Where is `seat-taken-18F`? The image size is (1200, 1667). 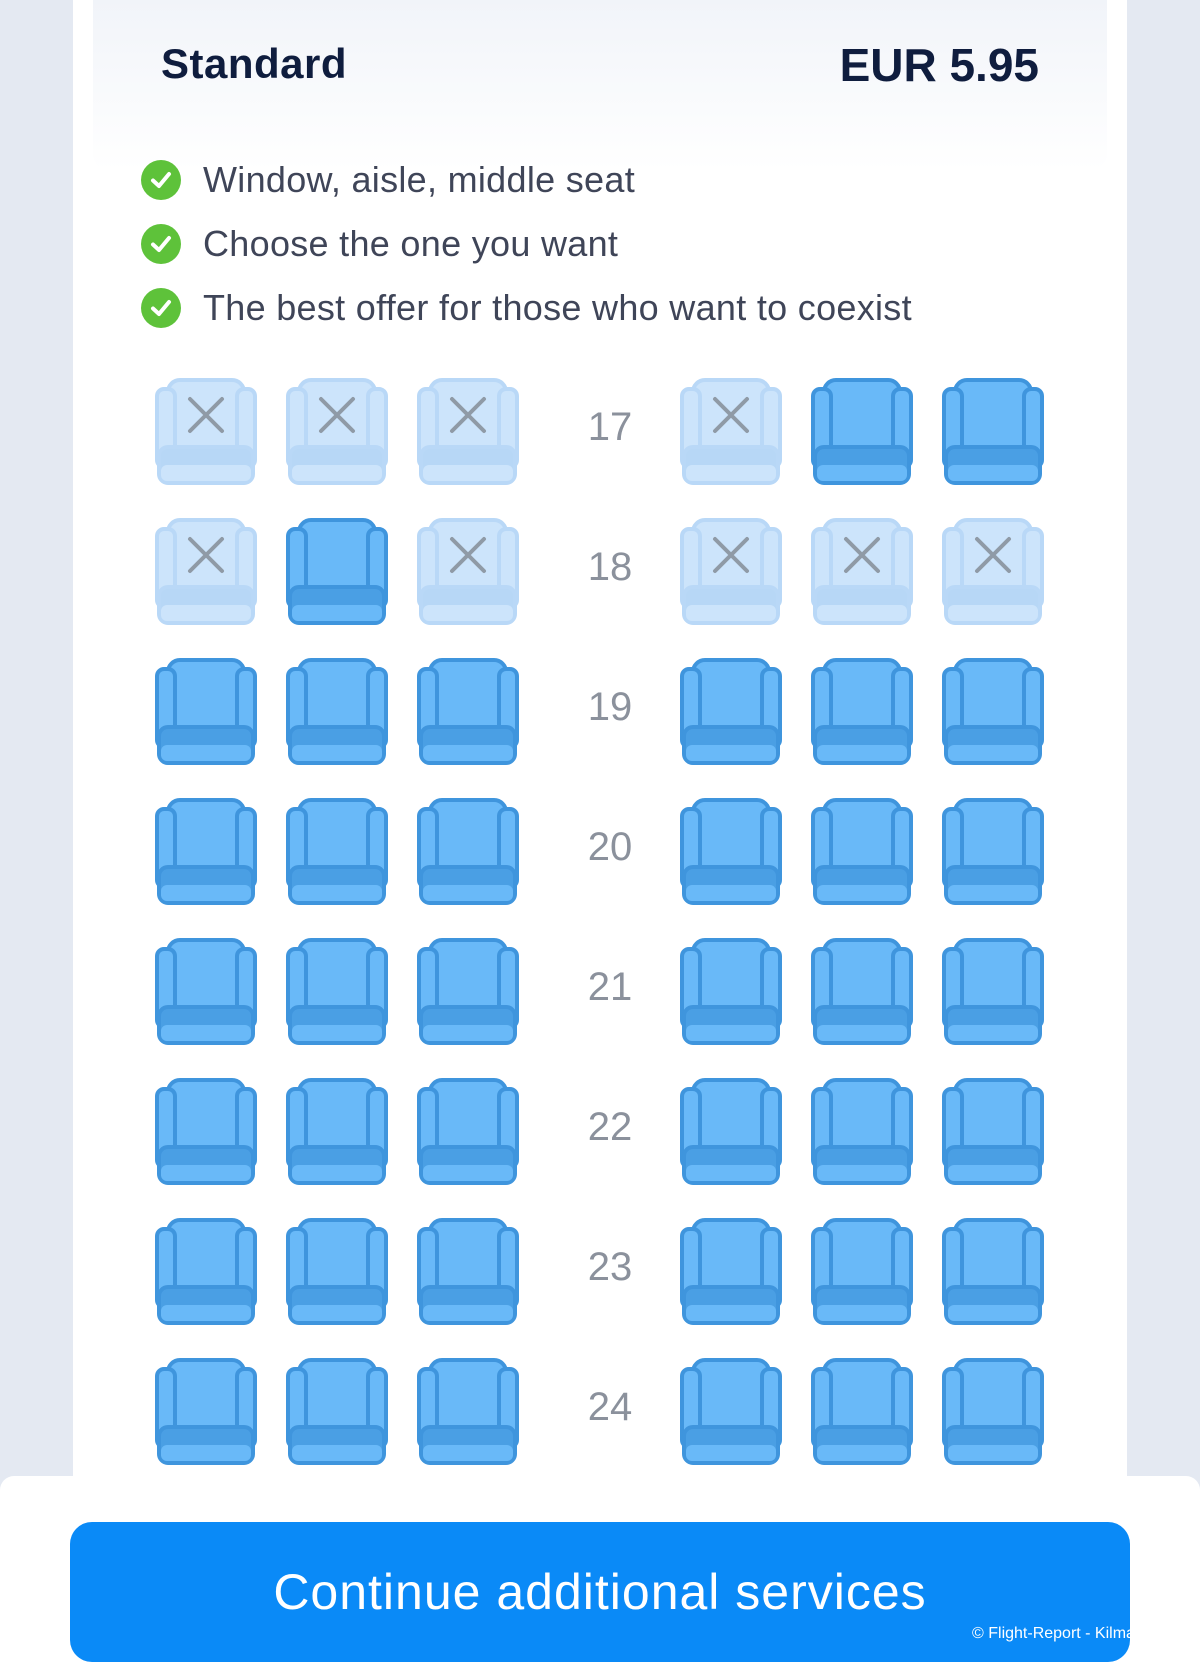 seat-taken-18F is located at coordinates (993, 572).